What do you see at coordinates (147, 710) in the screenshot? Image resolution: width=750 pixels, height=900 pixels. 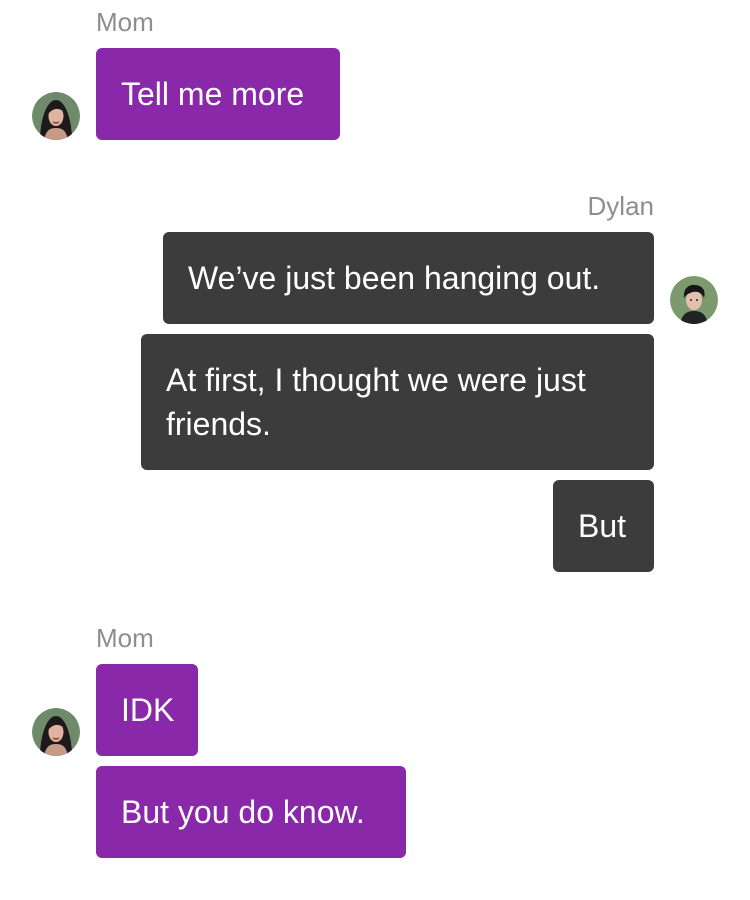 I see `message-bubble: IDK` at bounding box center [147, 710].